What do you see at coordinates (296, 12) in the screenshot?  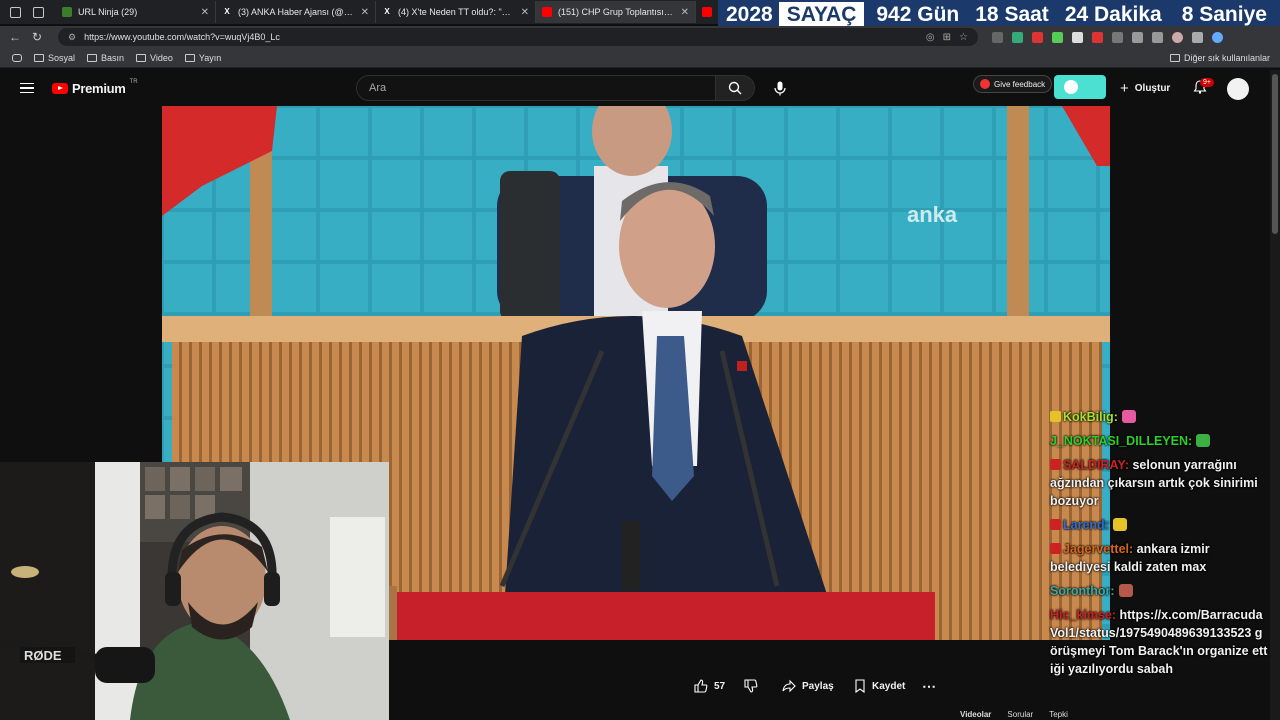 I see `browser-tab: X (3) ANKA Haber Ajansı (@ankahab ✕` at bounding box center [296, 12].